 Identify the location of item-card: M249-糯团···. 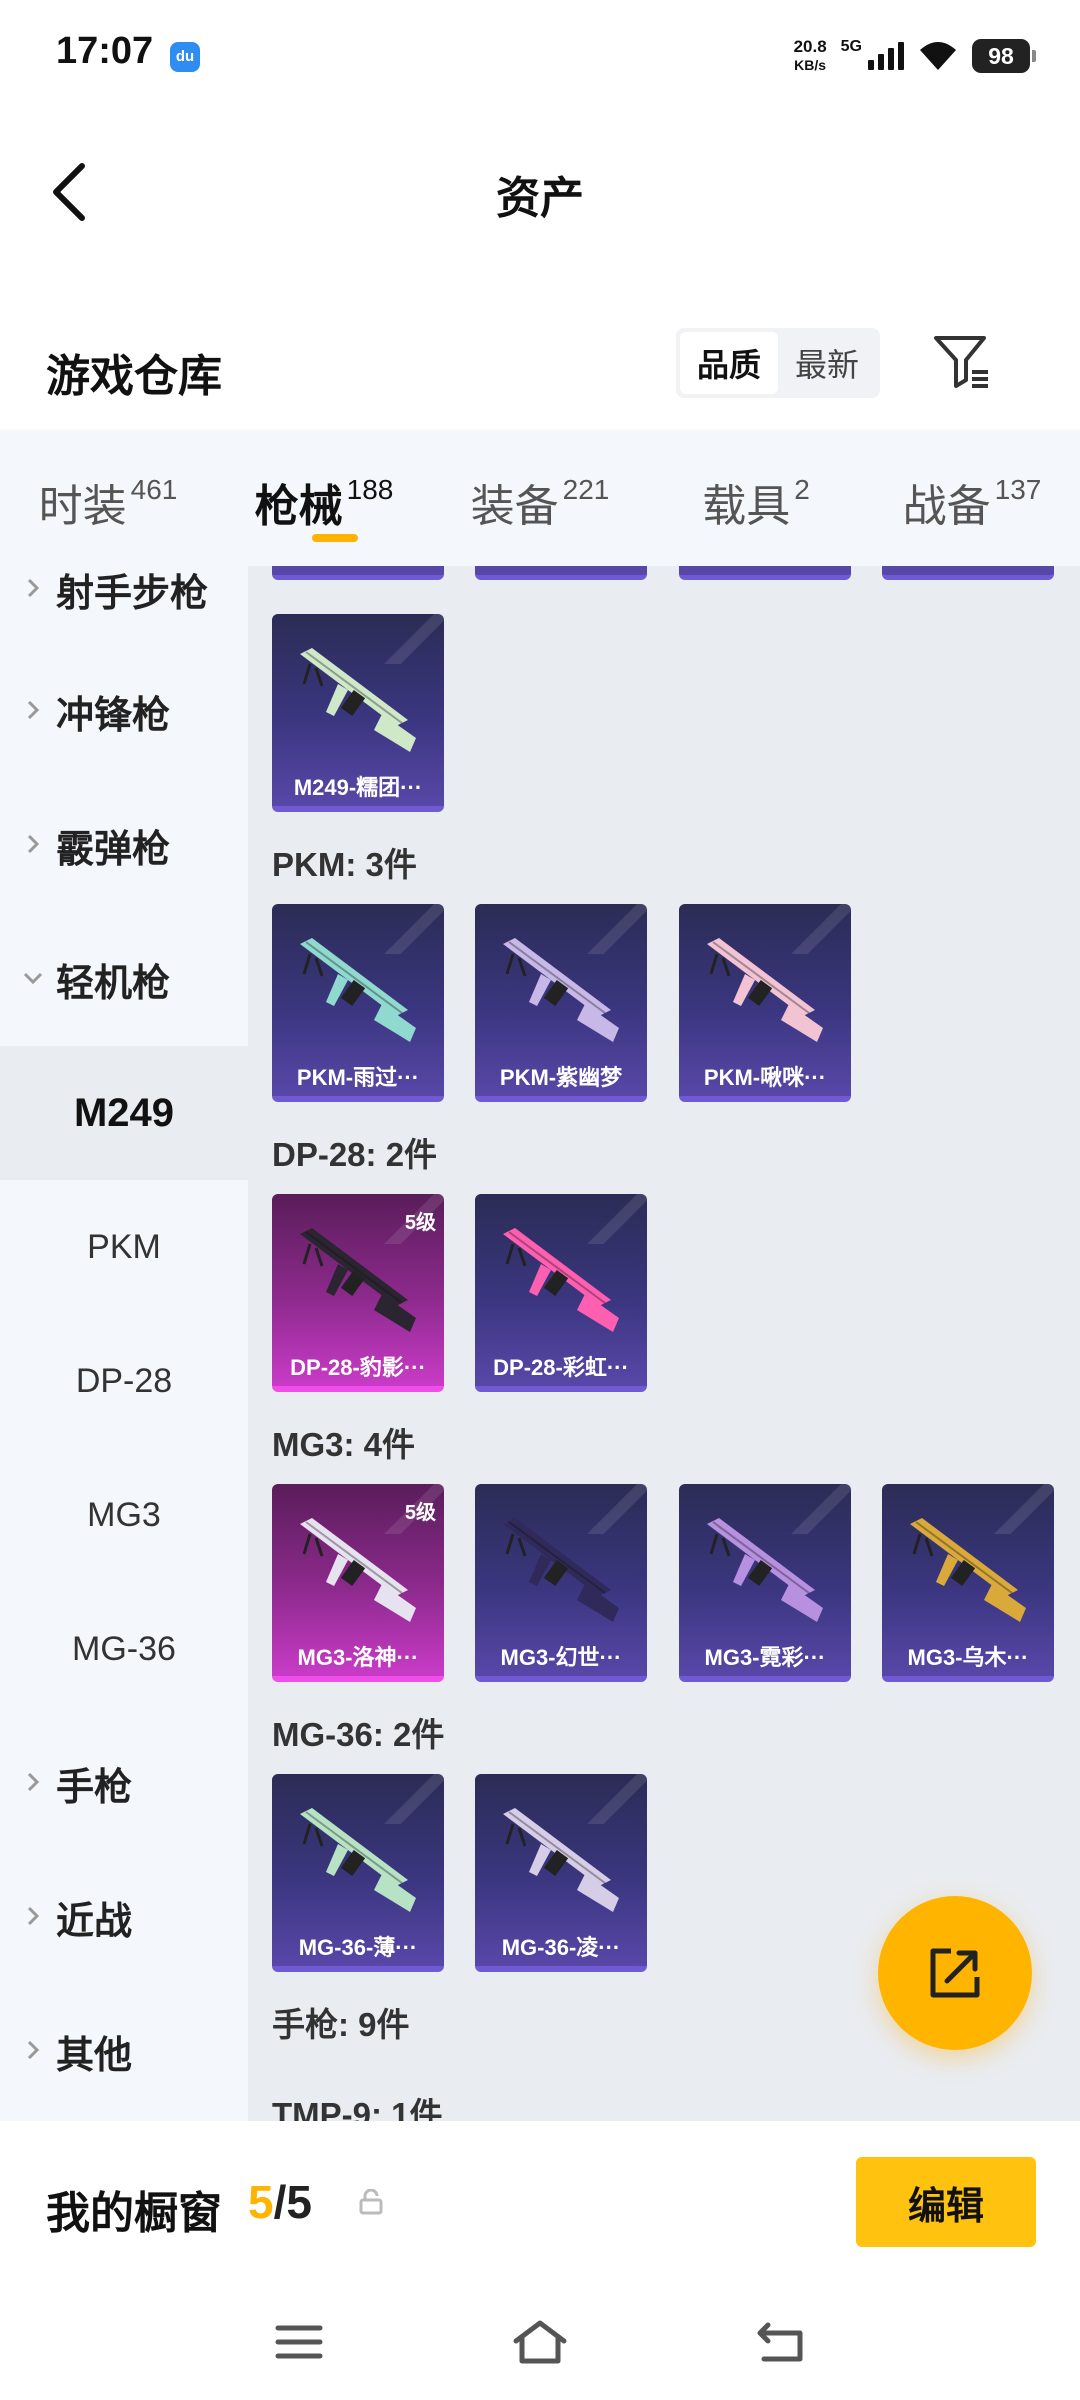
(358, 713).